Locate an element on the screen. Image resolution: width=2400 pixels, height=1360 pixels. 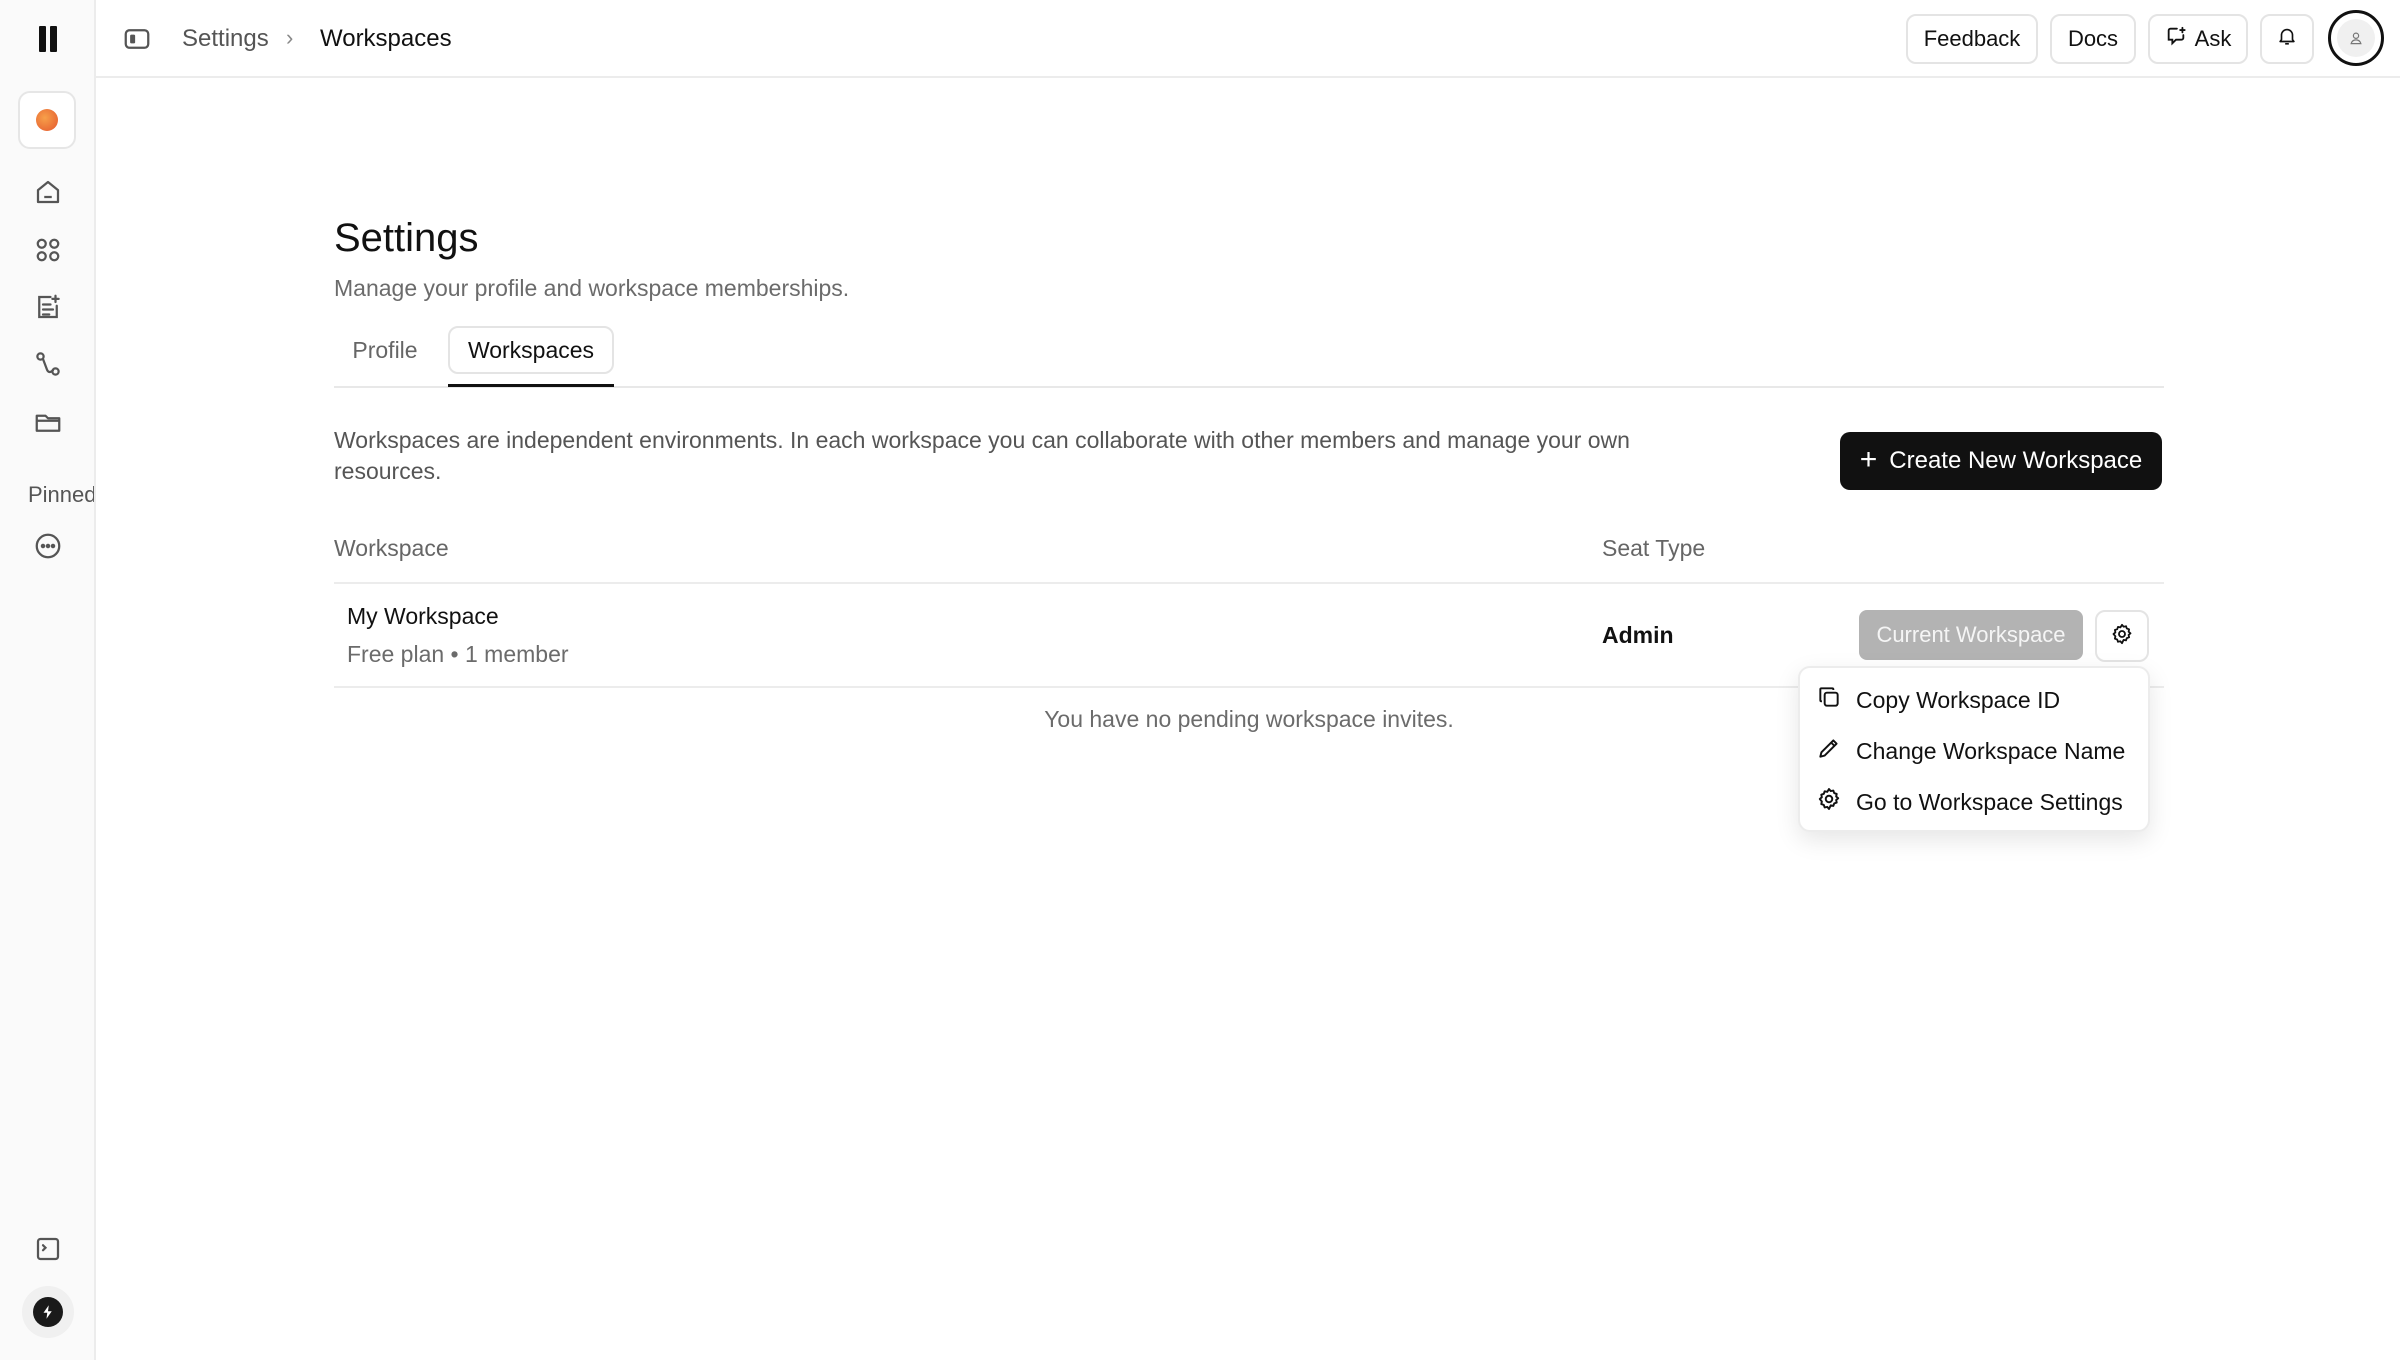
menu-item-copy-workspace-id: Copy Workspace ID is located at coordinates (1938, 700).